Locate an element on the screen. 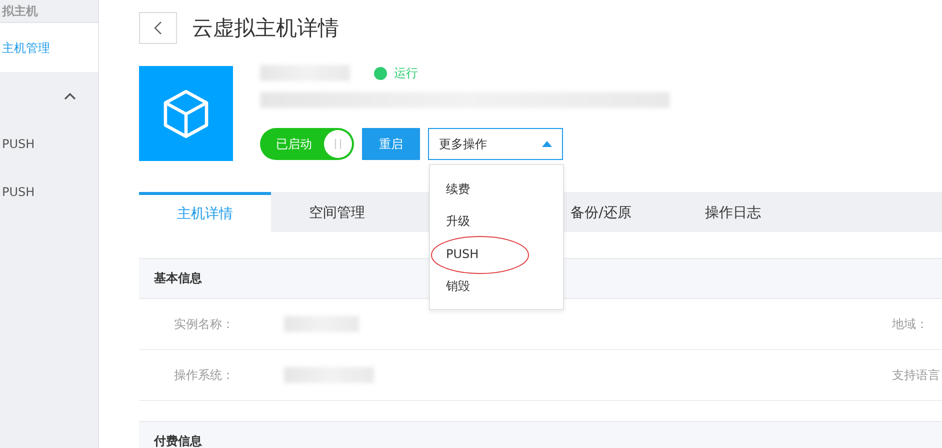 The height and width of the screenshot is (448, 942). field-label: 操作系统： is located at coordinates (204, 375).